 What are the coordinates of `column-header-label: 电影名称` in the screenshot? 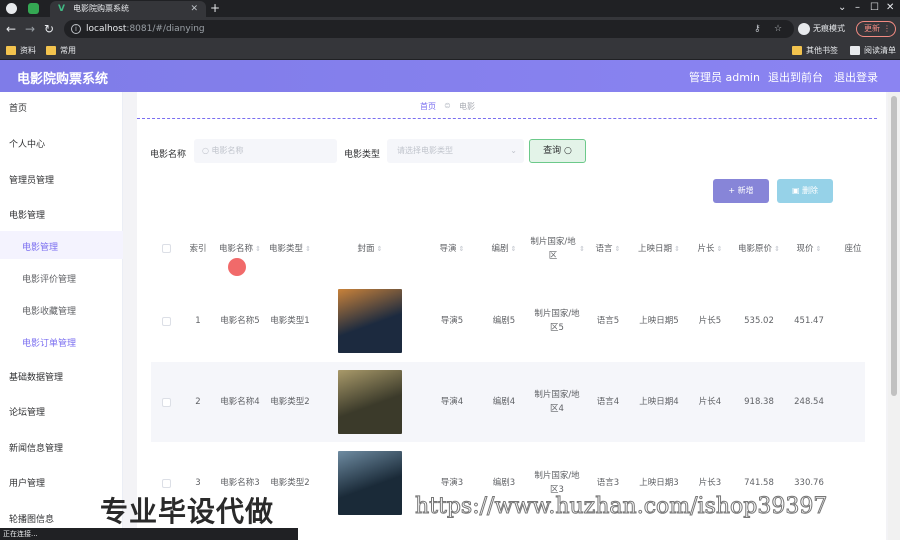 It's located at (236, 248).